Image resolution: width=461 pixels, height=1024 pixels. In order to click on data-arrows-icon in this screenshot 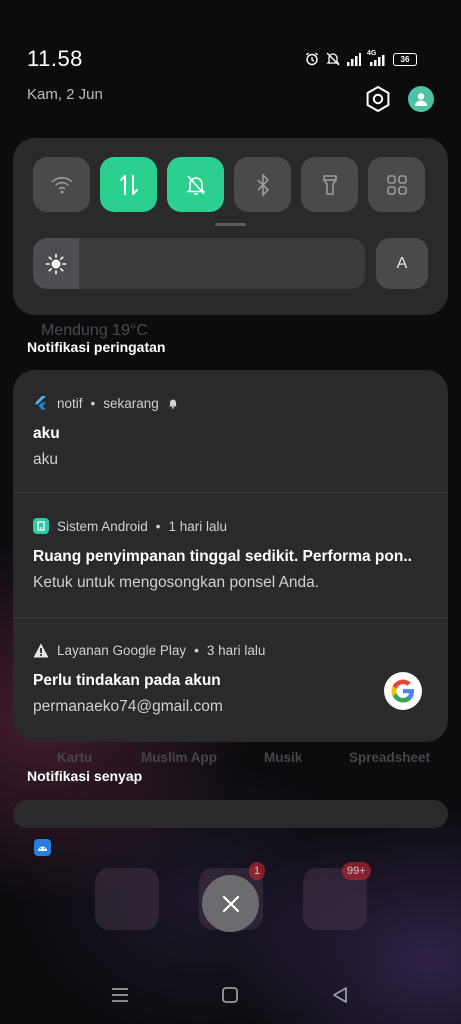, I will do `click(128, 184)`.